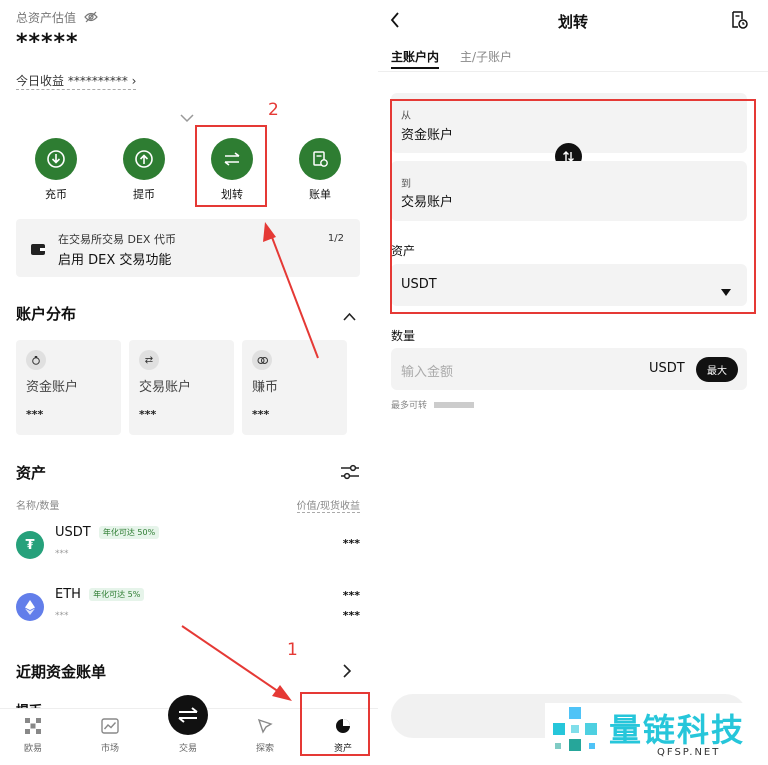 The width and height of the screenshot is (768, 765). Describe the element at coordinates (486, 56) in the screenshot. I see `tab-main-sub-account: 主/子账户` at that location.